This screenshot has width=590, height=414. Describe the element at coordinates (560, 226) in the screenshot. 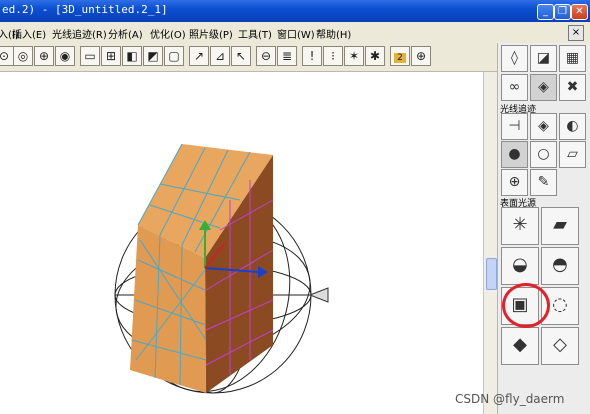

I see `surface-source-icon: ▰` at that location.